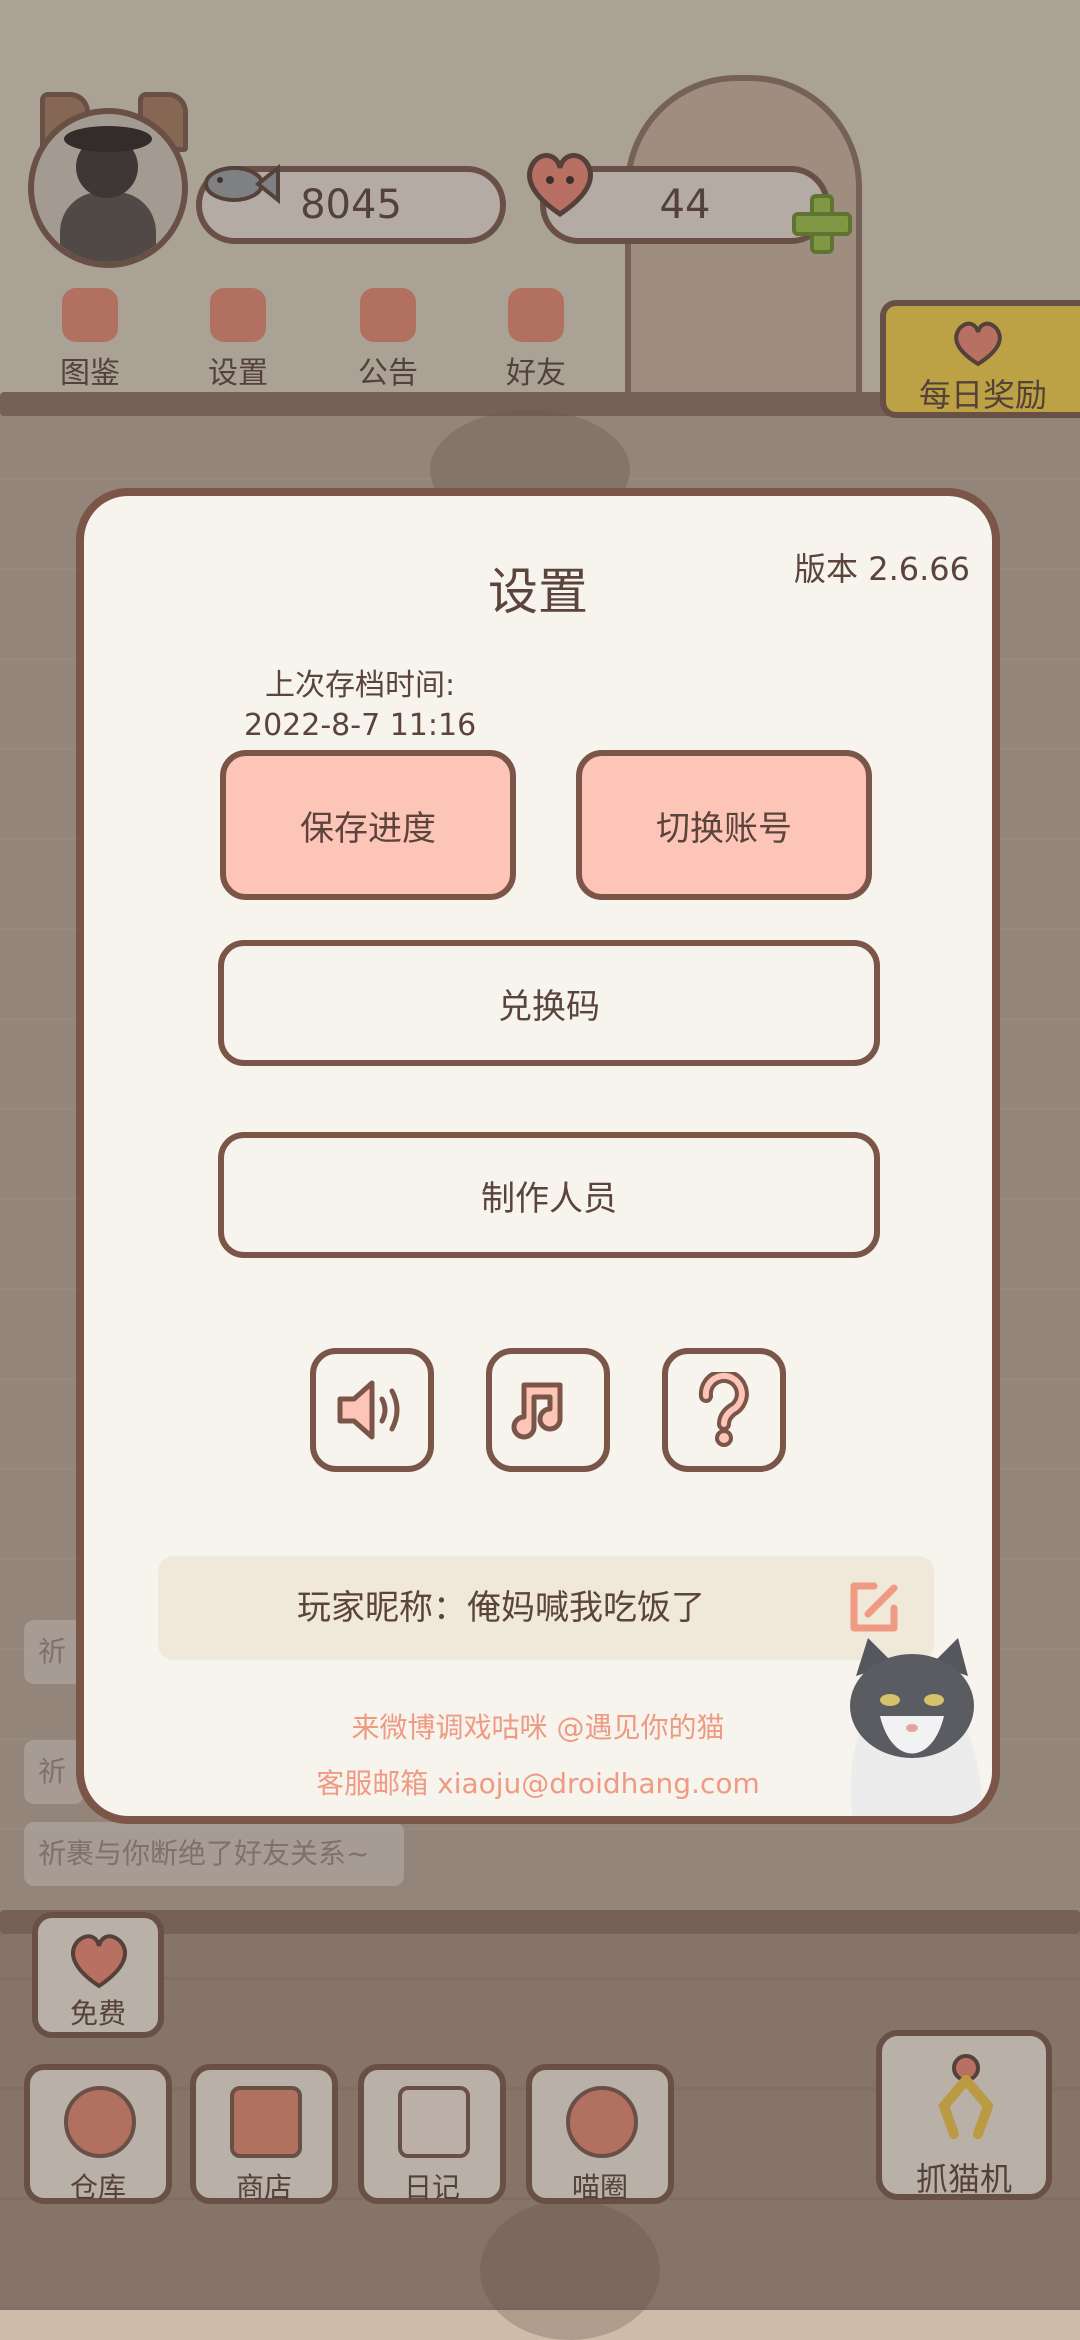 This screenshot has width=1080, height=2340. What do you see at coordinates (549, 1198) in the screenshot?
I see `credits-label: 制作人员` at bounding box center [549, 1198].